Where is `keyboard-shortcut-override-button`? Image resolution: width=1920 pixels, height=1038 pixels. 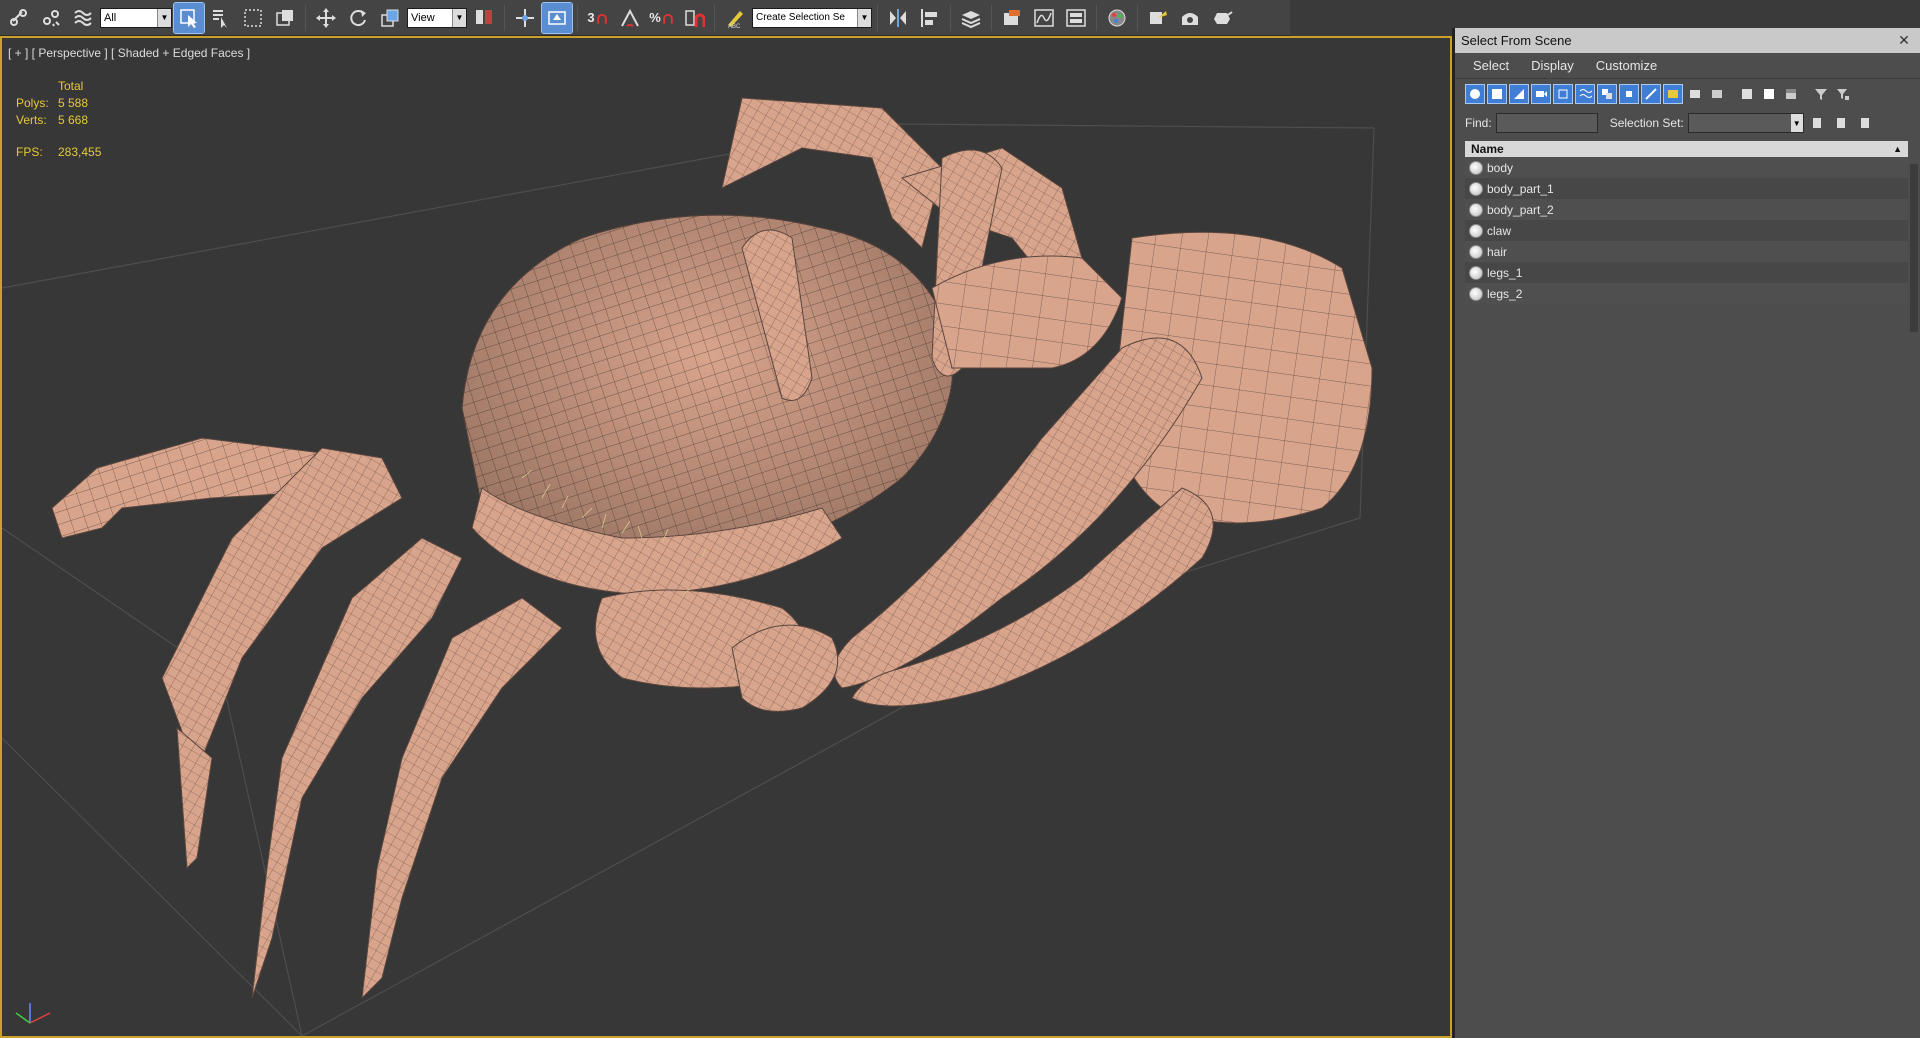
keyboard-shortcut-override-button is located at coordinates (557, 17).